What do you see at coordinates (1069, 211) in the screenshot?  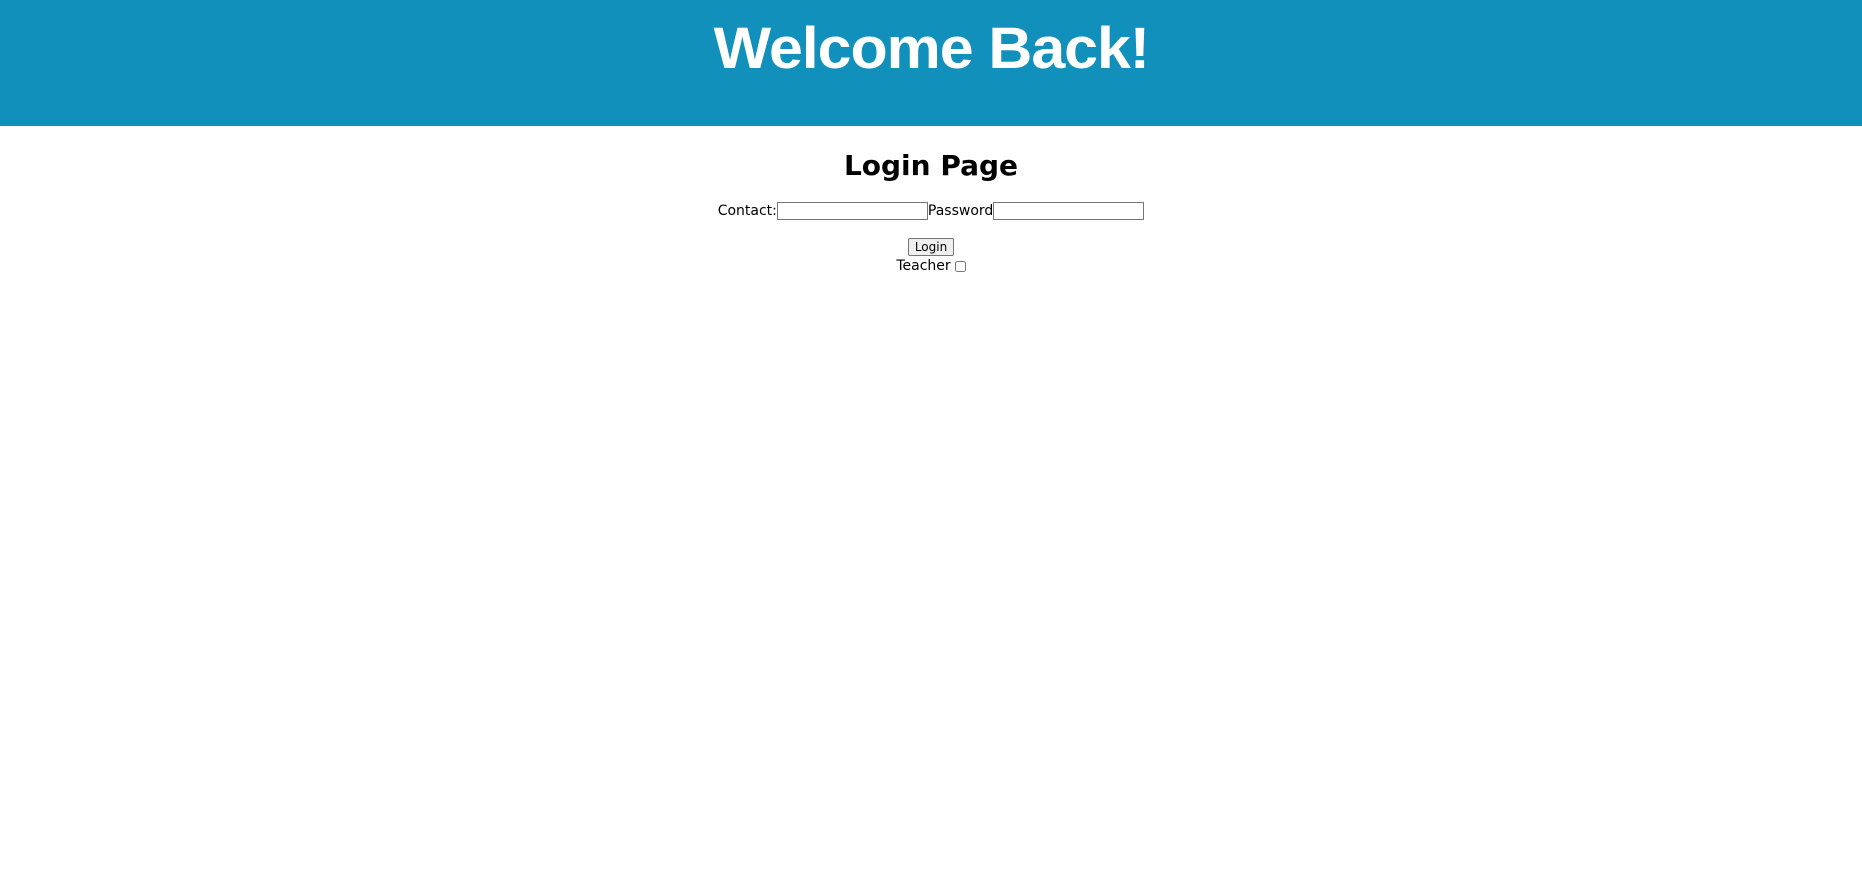 I see `password-input` at bounding box center [1069, 211].